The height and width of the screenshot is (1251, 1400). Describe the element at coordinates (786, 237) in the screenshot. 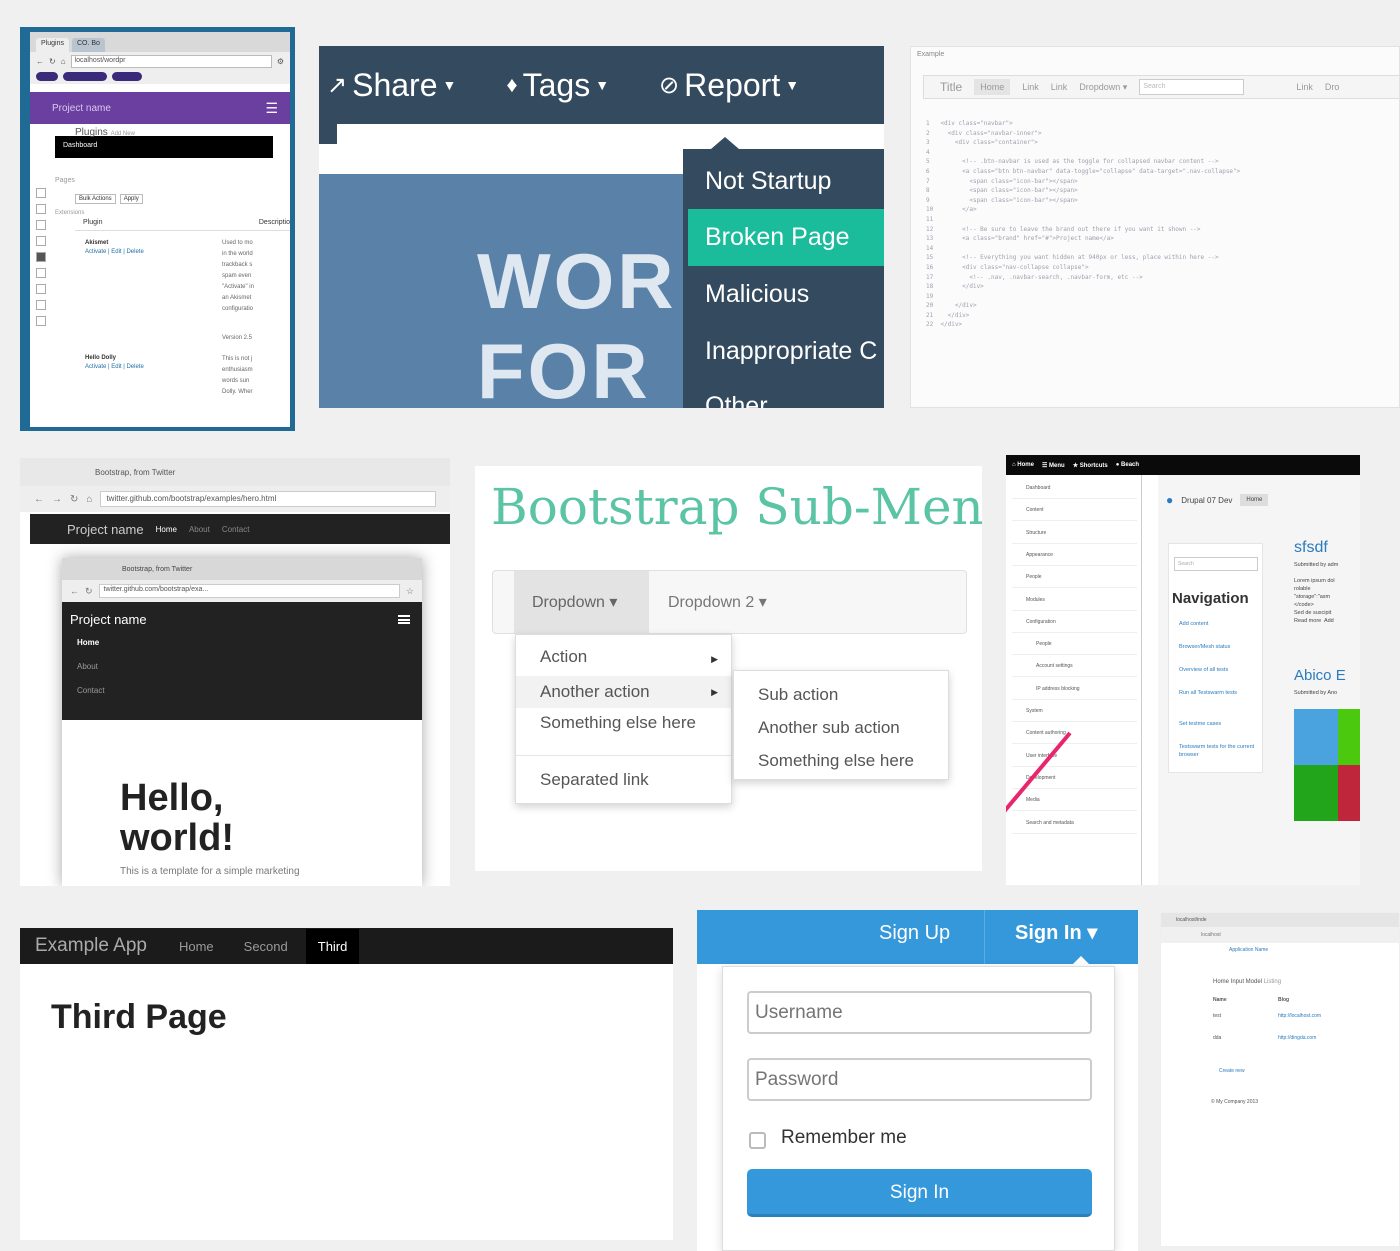

I see `menu-item-broken-page: Broken Page` at that location.